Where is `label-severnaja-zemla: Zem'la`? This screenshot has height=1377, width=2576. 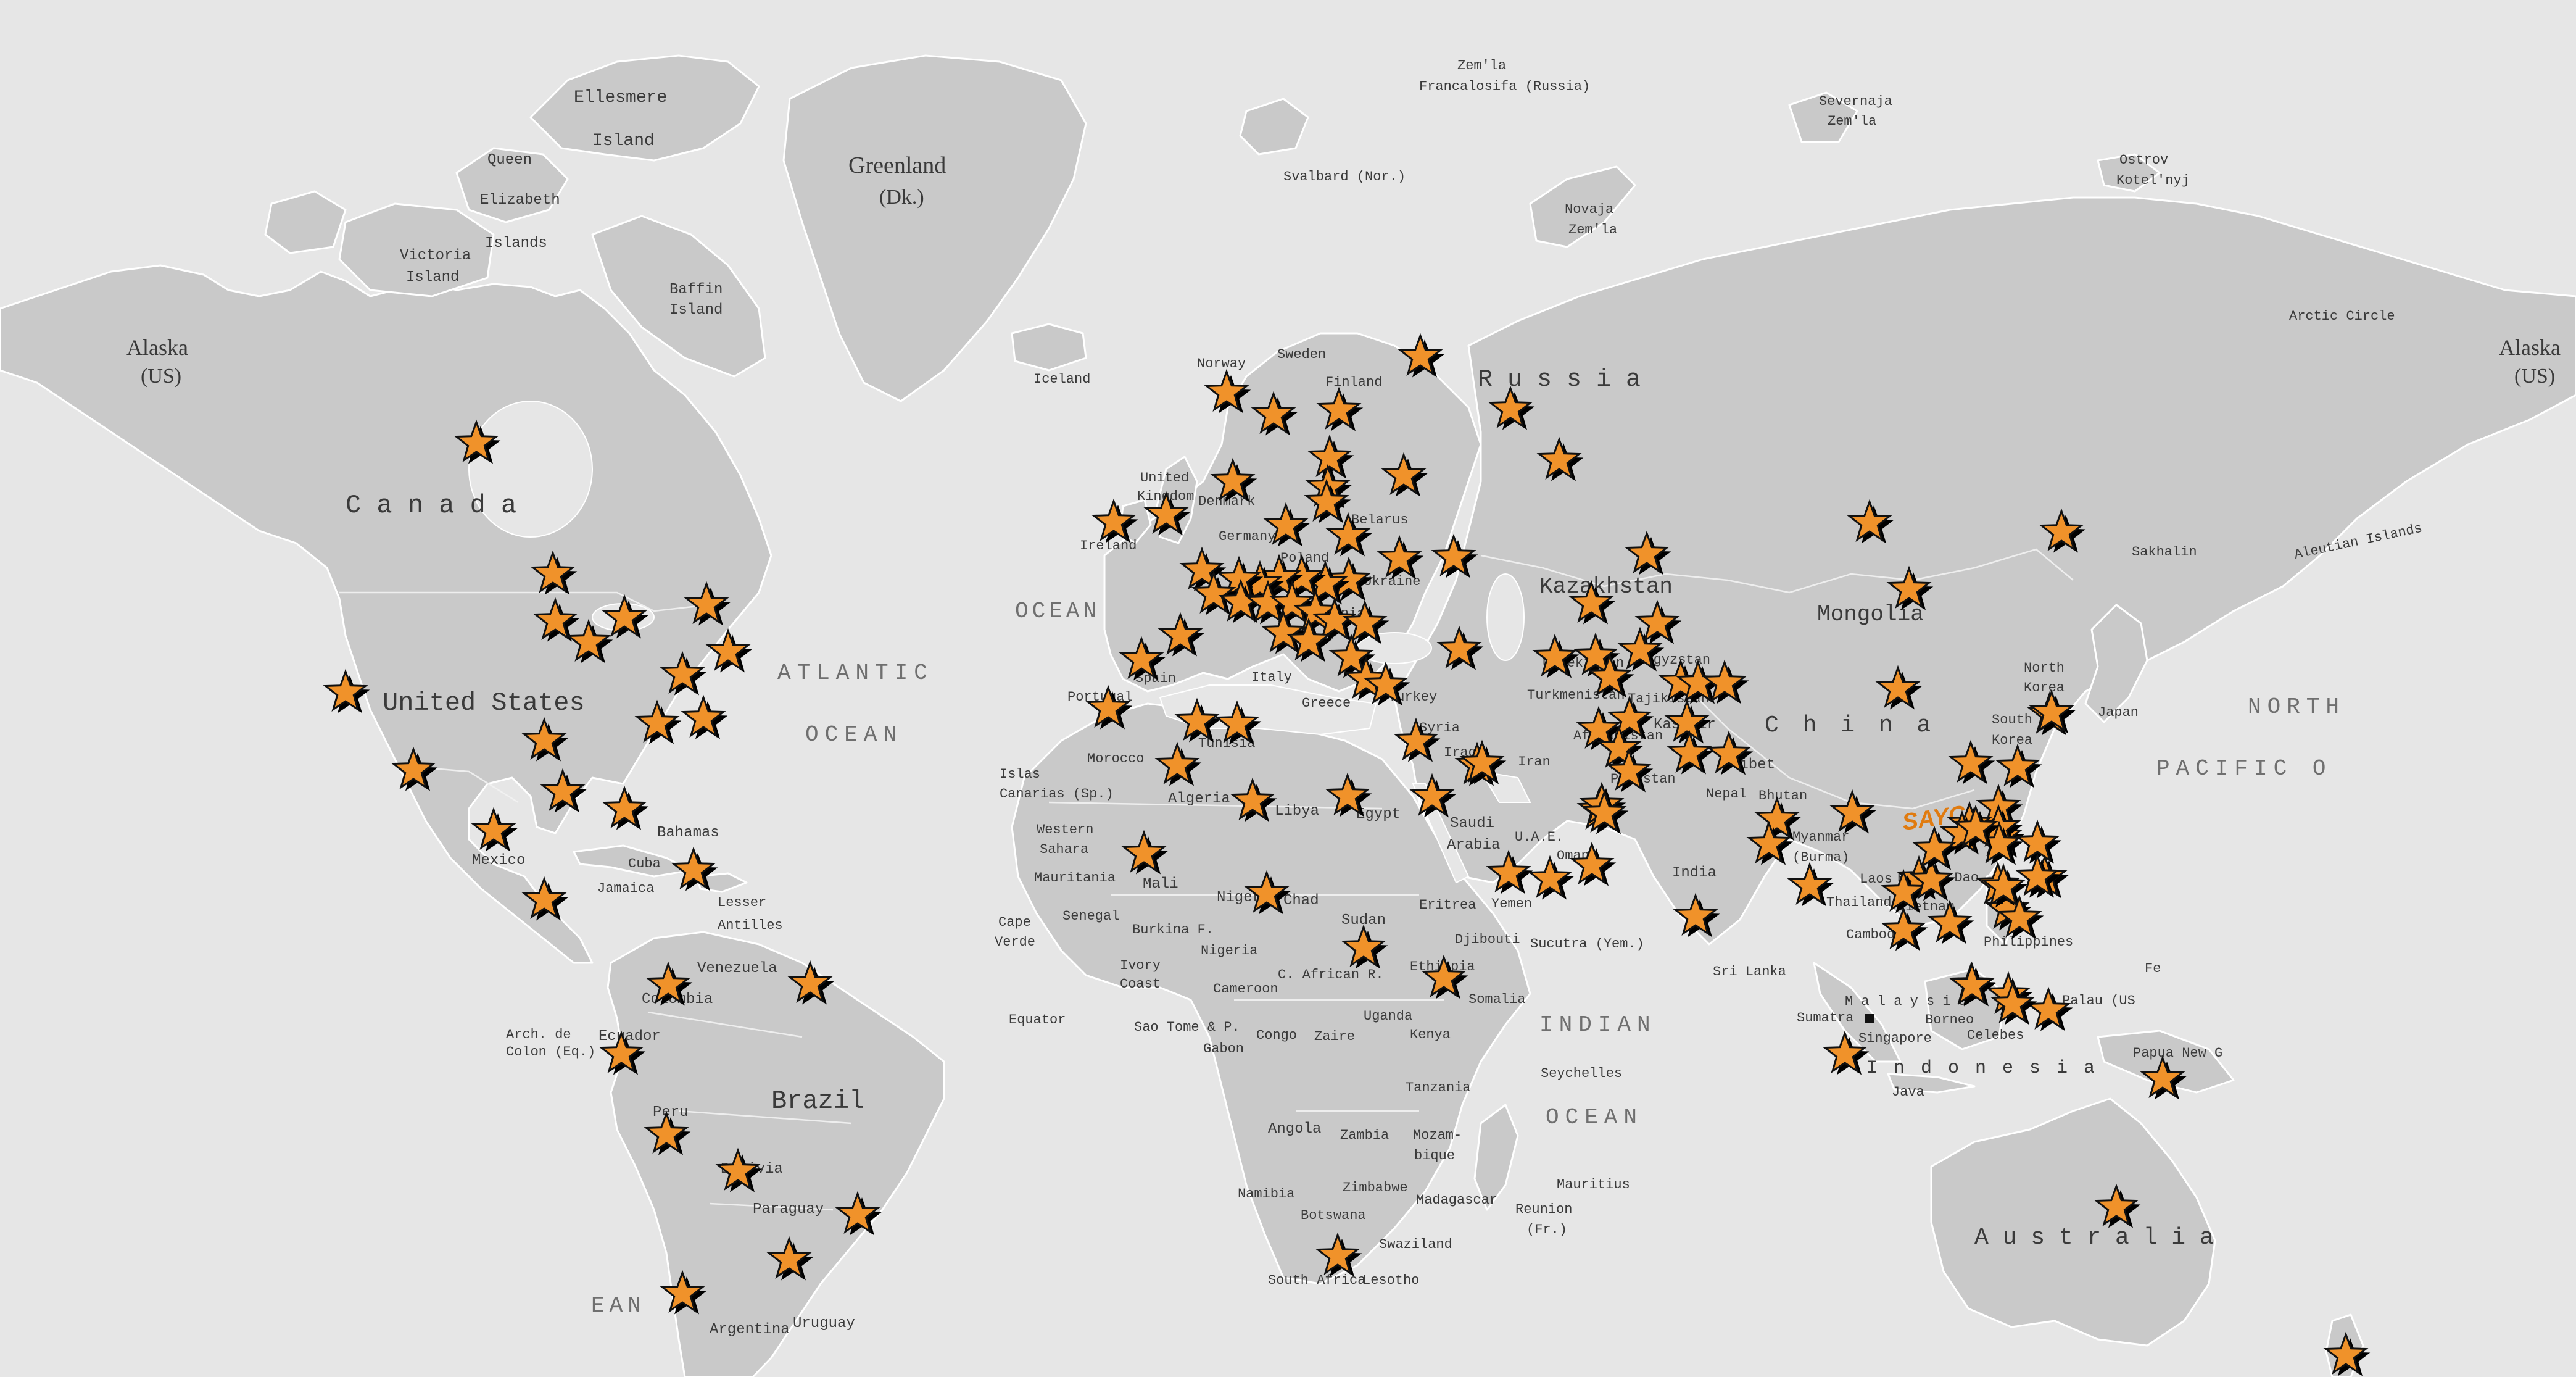
label-severnaja-zemla: Zem'la is located at coordinates (1852, 121).